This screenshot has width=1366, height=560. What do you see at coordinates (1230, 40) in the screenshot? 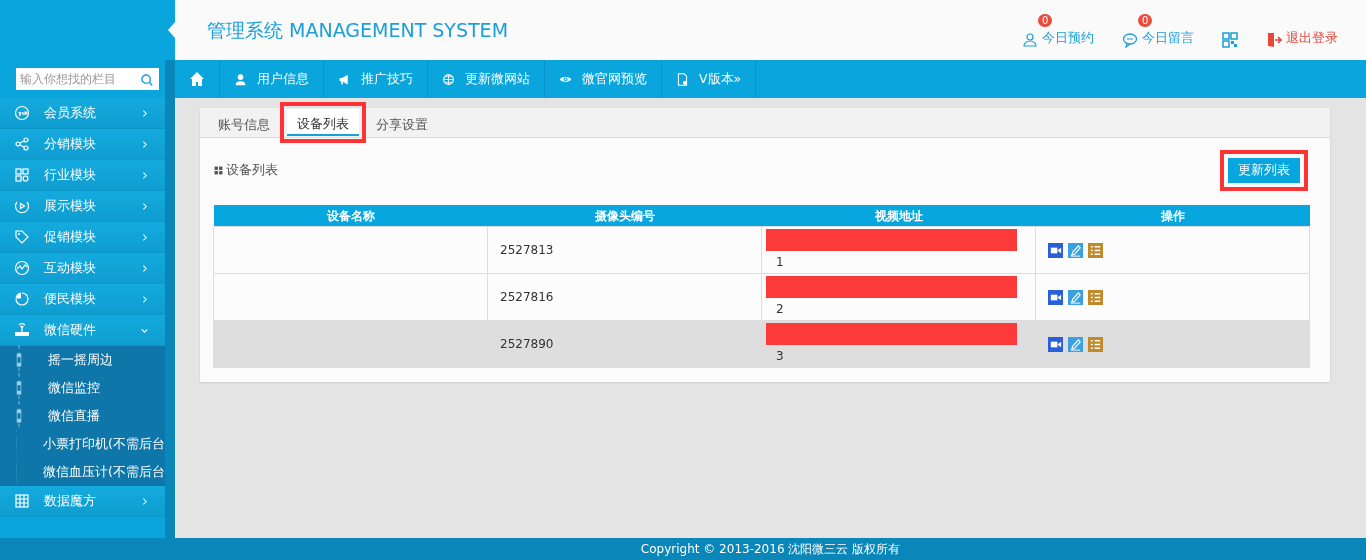
I see `qr-code-icon` at bounding box center [1230, 40].